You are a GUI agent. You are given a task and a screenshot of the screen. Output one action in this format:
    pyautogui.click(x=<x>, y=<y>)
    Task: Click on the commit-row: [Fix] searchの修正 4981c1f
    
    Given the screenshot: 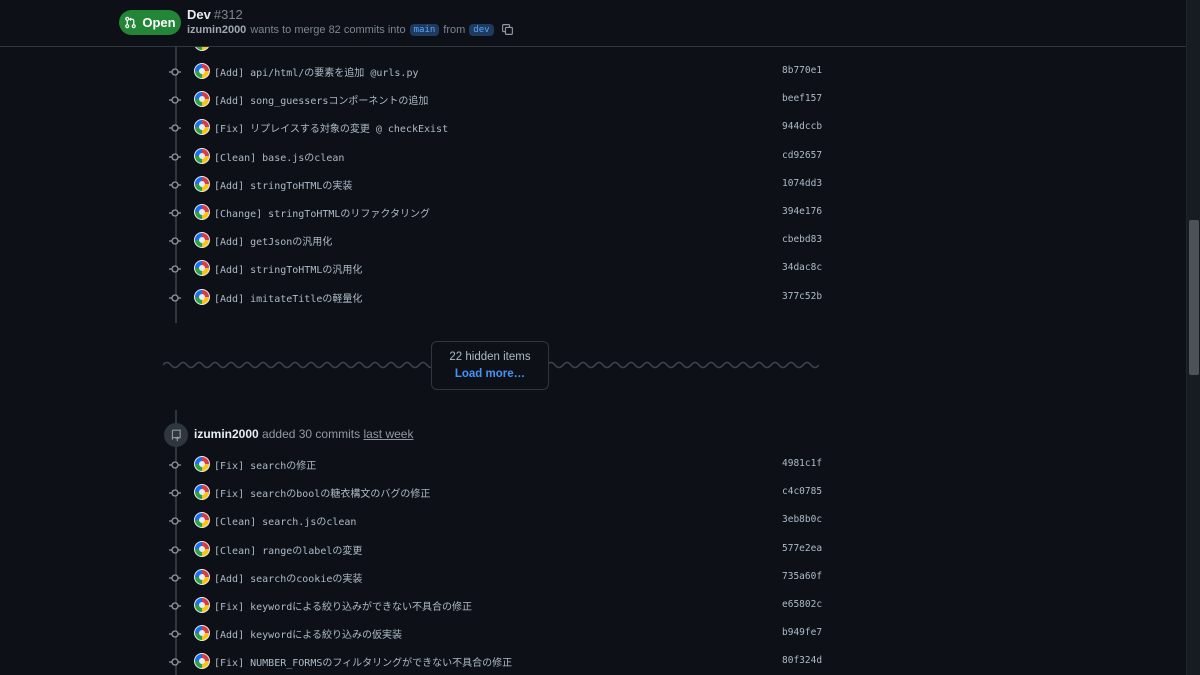 What is the action you would take?
    pyautogui.click(x=494, y=465)
    